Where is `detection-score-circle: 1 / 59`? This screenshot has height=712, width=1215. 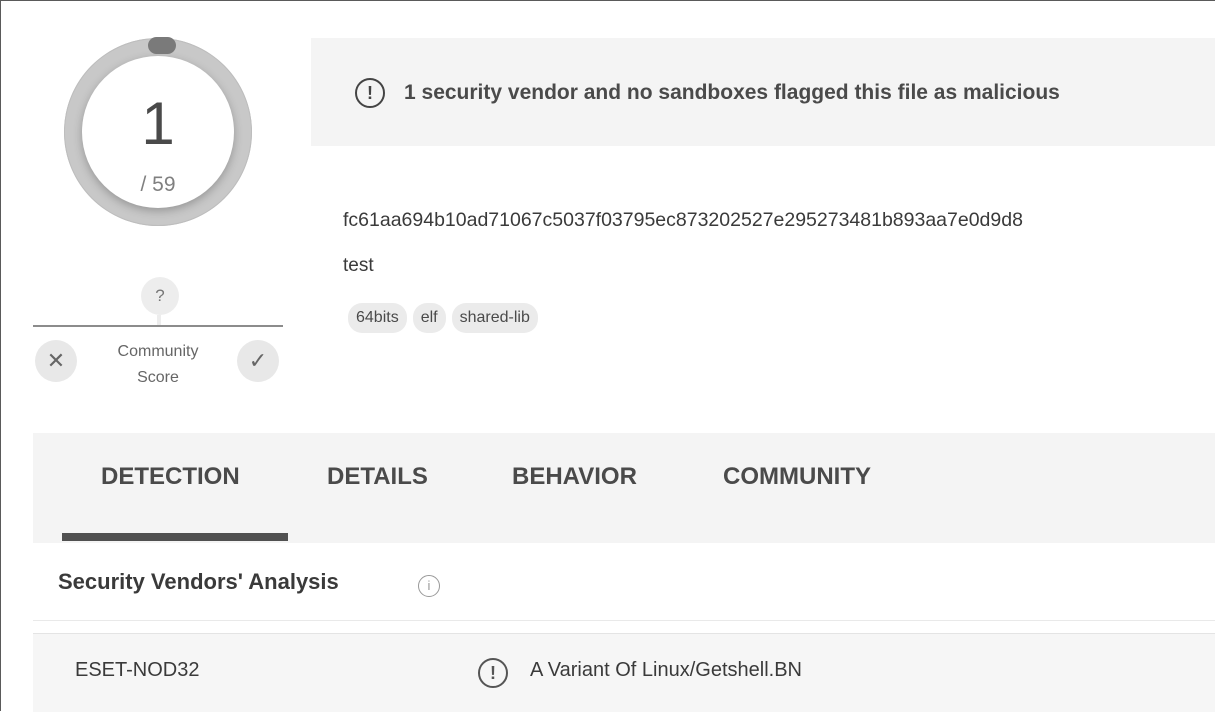 detection-score-circle: 1 / 59 is located at coordinates (158, 132).